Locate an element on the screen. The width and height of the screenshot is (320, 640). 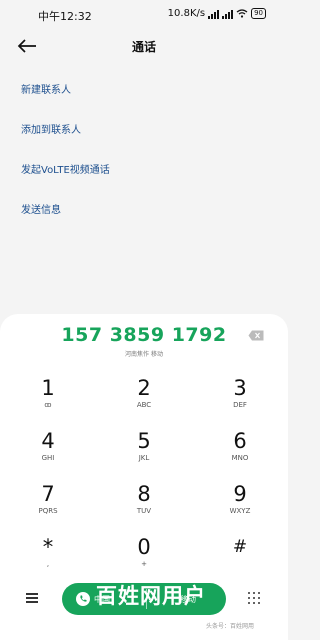
page-title: 通话 is located at coordinates (143, 47).